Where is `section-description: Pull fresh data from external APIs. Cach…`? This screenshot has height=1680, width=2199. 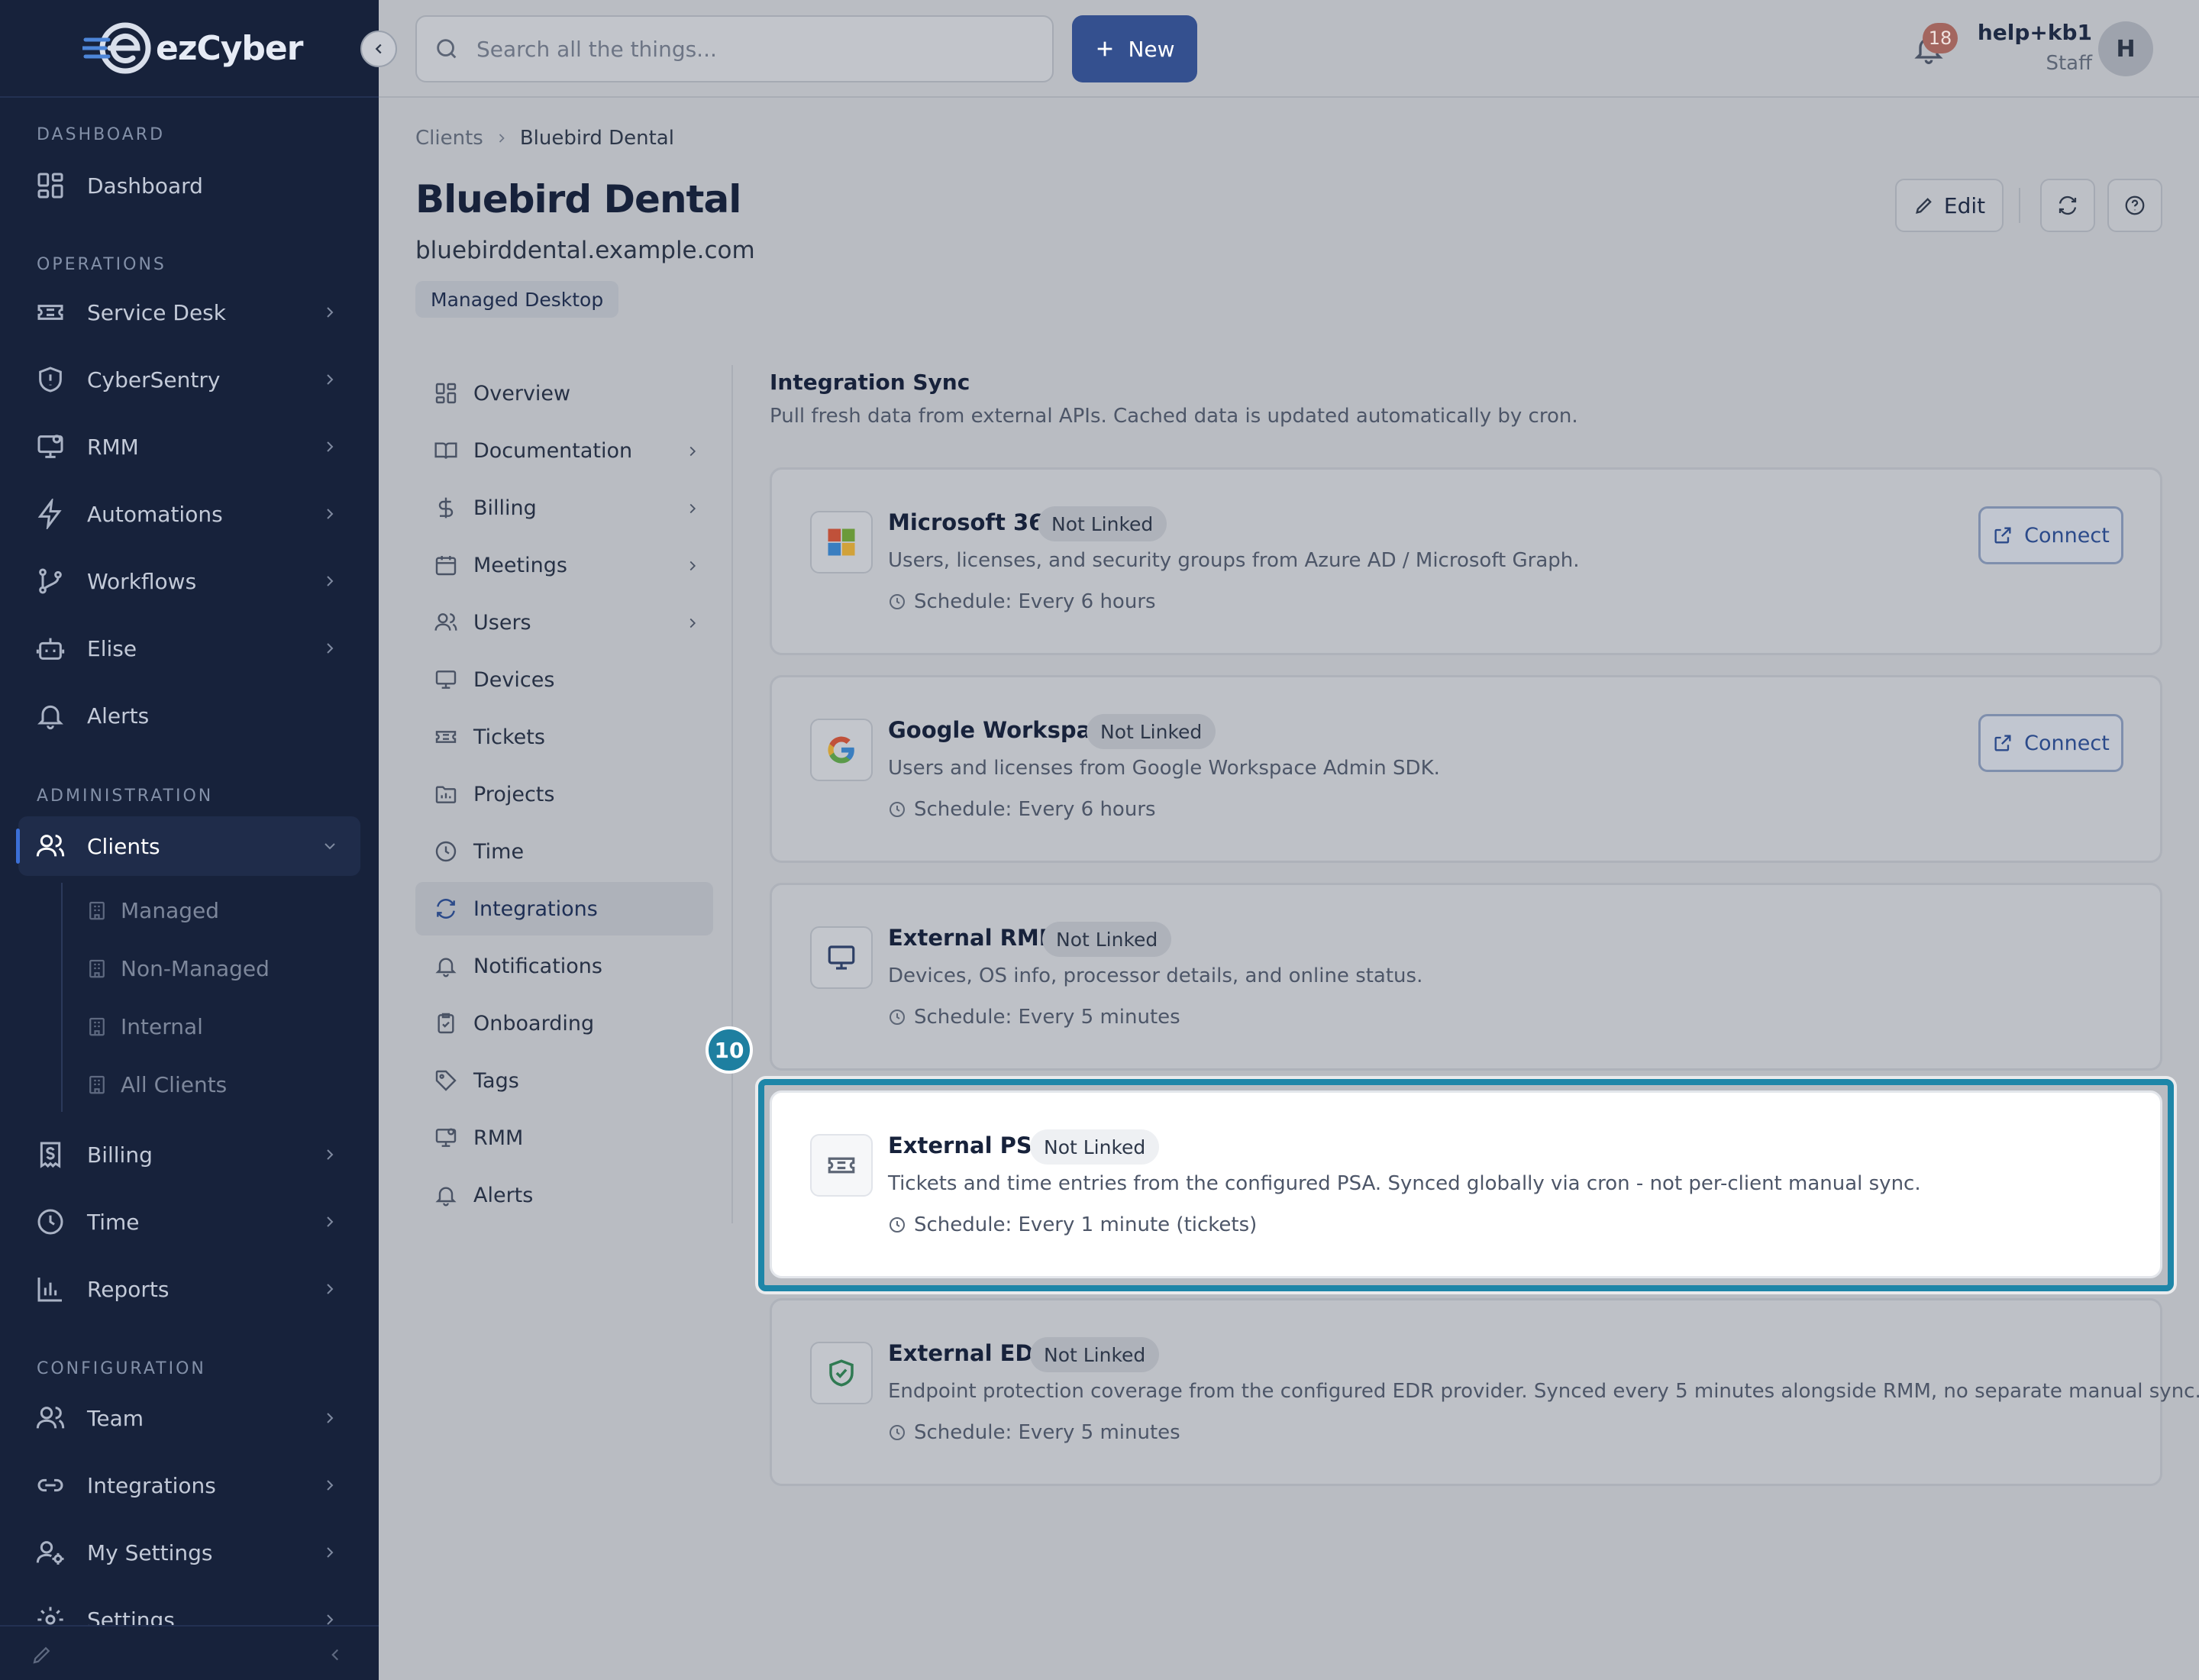
section-description: Pull fresh data from external APIs. Cach… is located at coordinates (1174, 416).